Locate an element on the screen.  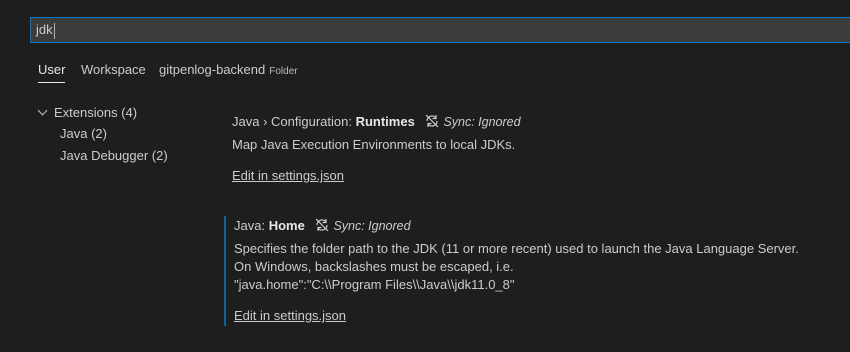
text-caret is located at coordinates (54, 30).